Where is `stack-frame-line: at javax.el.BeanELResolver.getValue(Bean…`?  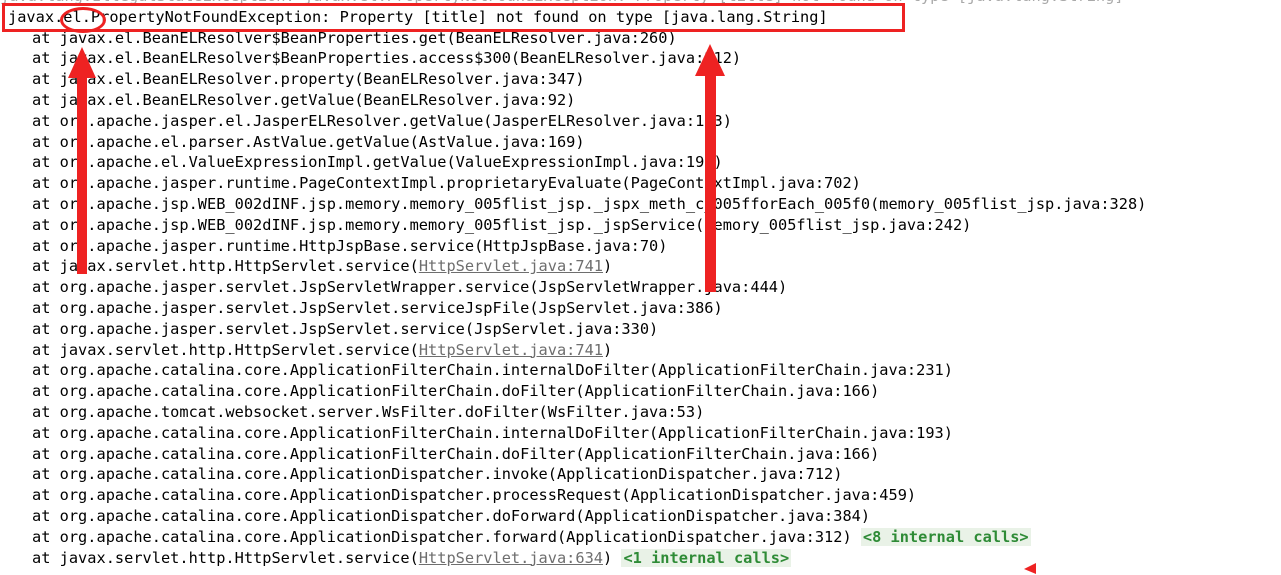 stack-frame-line: at javax.el.BeanELResolver.getValue(Bean… is located at coordinates (640, 100).